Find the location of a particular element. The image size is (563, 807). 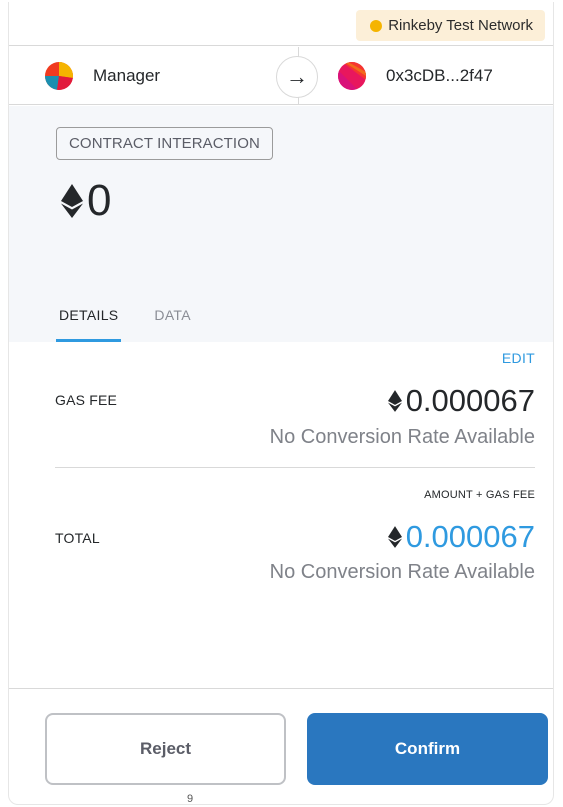

page-number: 9 is located at coordinates (190, 799).